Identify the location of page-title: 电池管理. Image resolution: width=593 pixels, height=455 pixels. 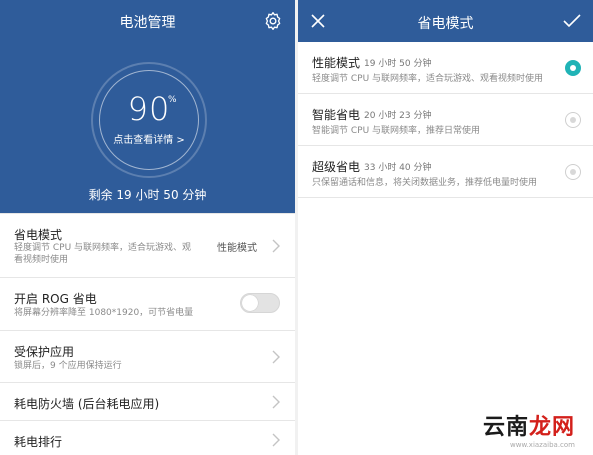
(147, 23).